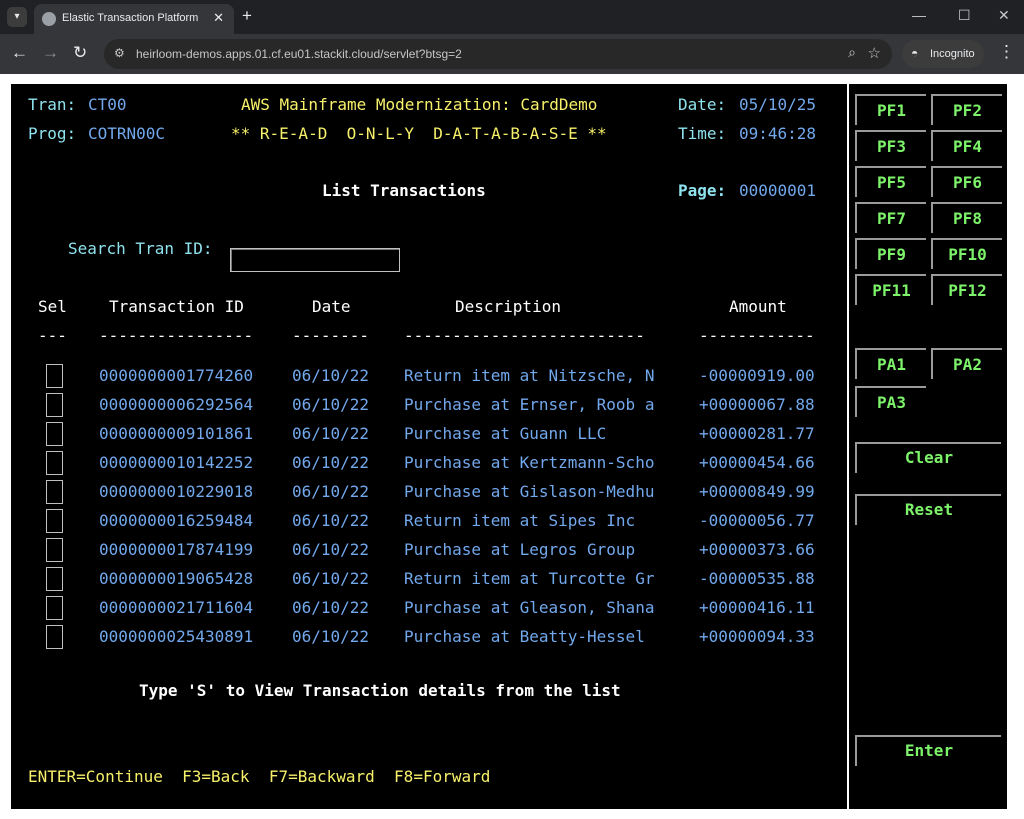 This screenshot has height=819, width=1024. What do you see at coordinates (966, 145) in the screenshot?
I see `pf4-button: PF4` at bounding box center [966, 145].